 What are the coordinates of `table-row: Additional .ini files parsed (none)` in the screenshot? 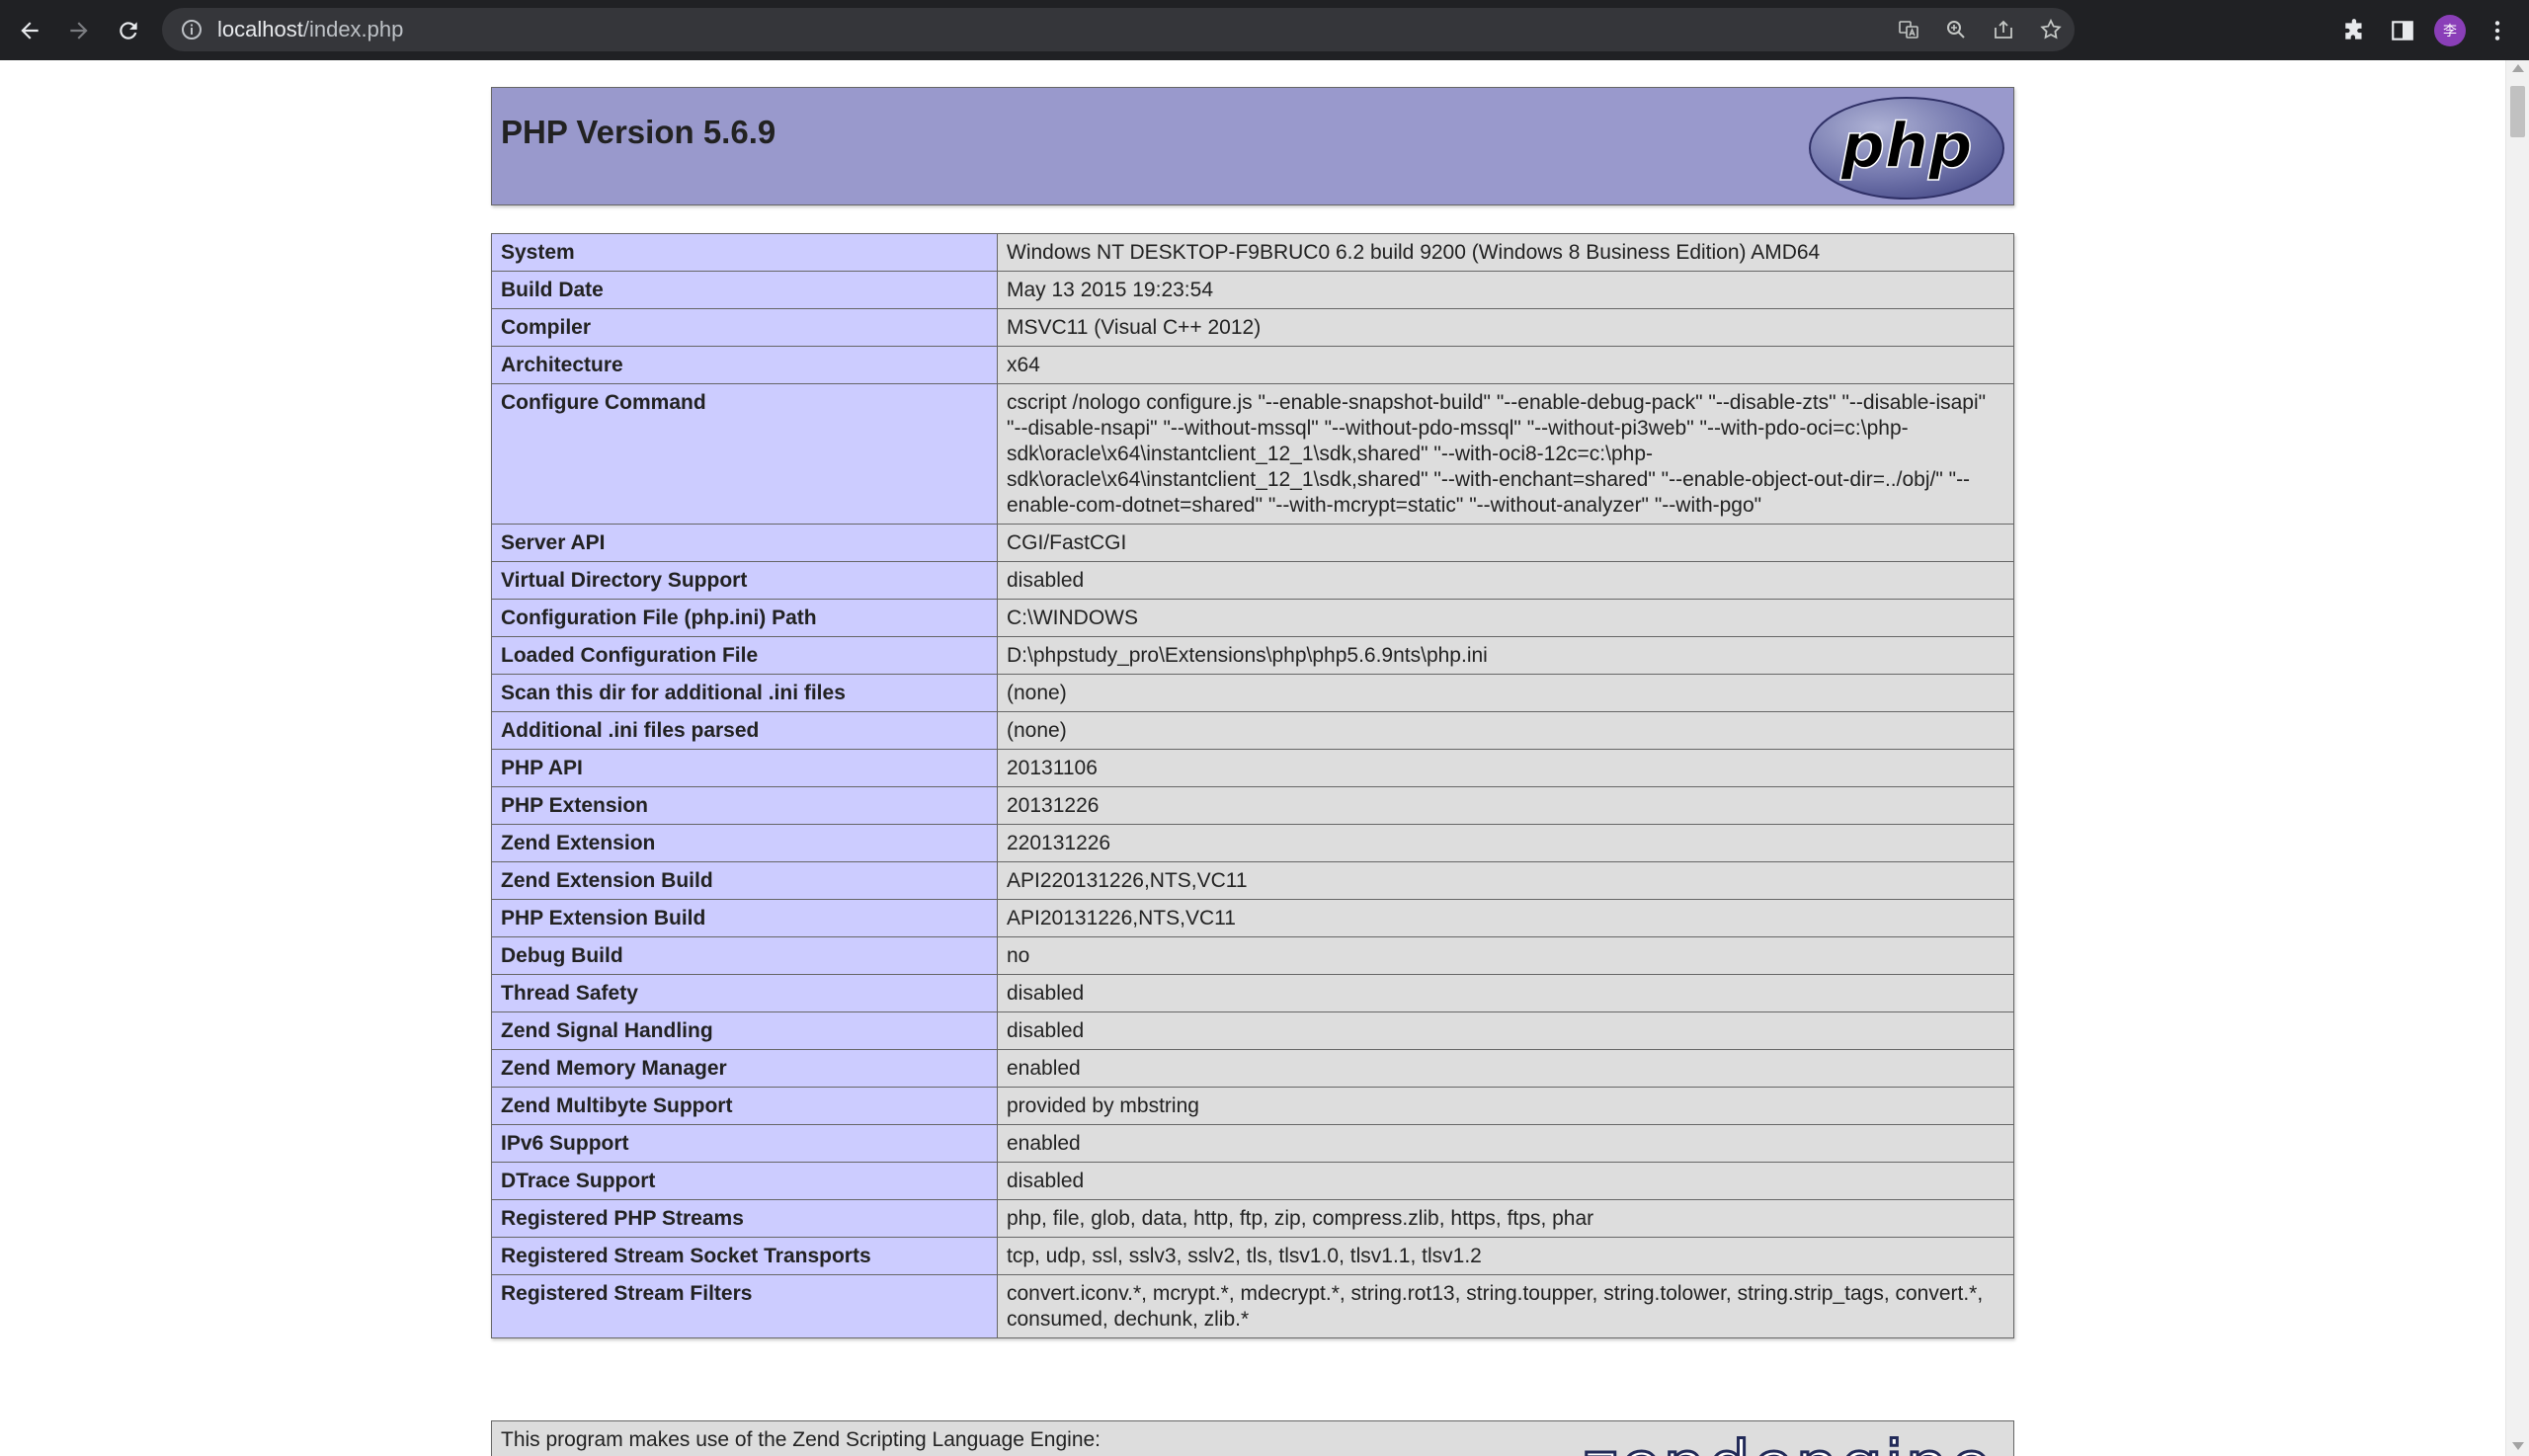 It's located at (1252, 730).